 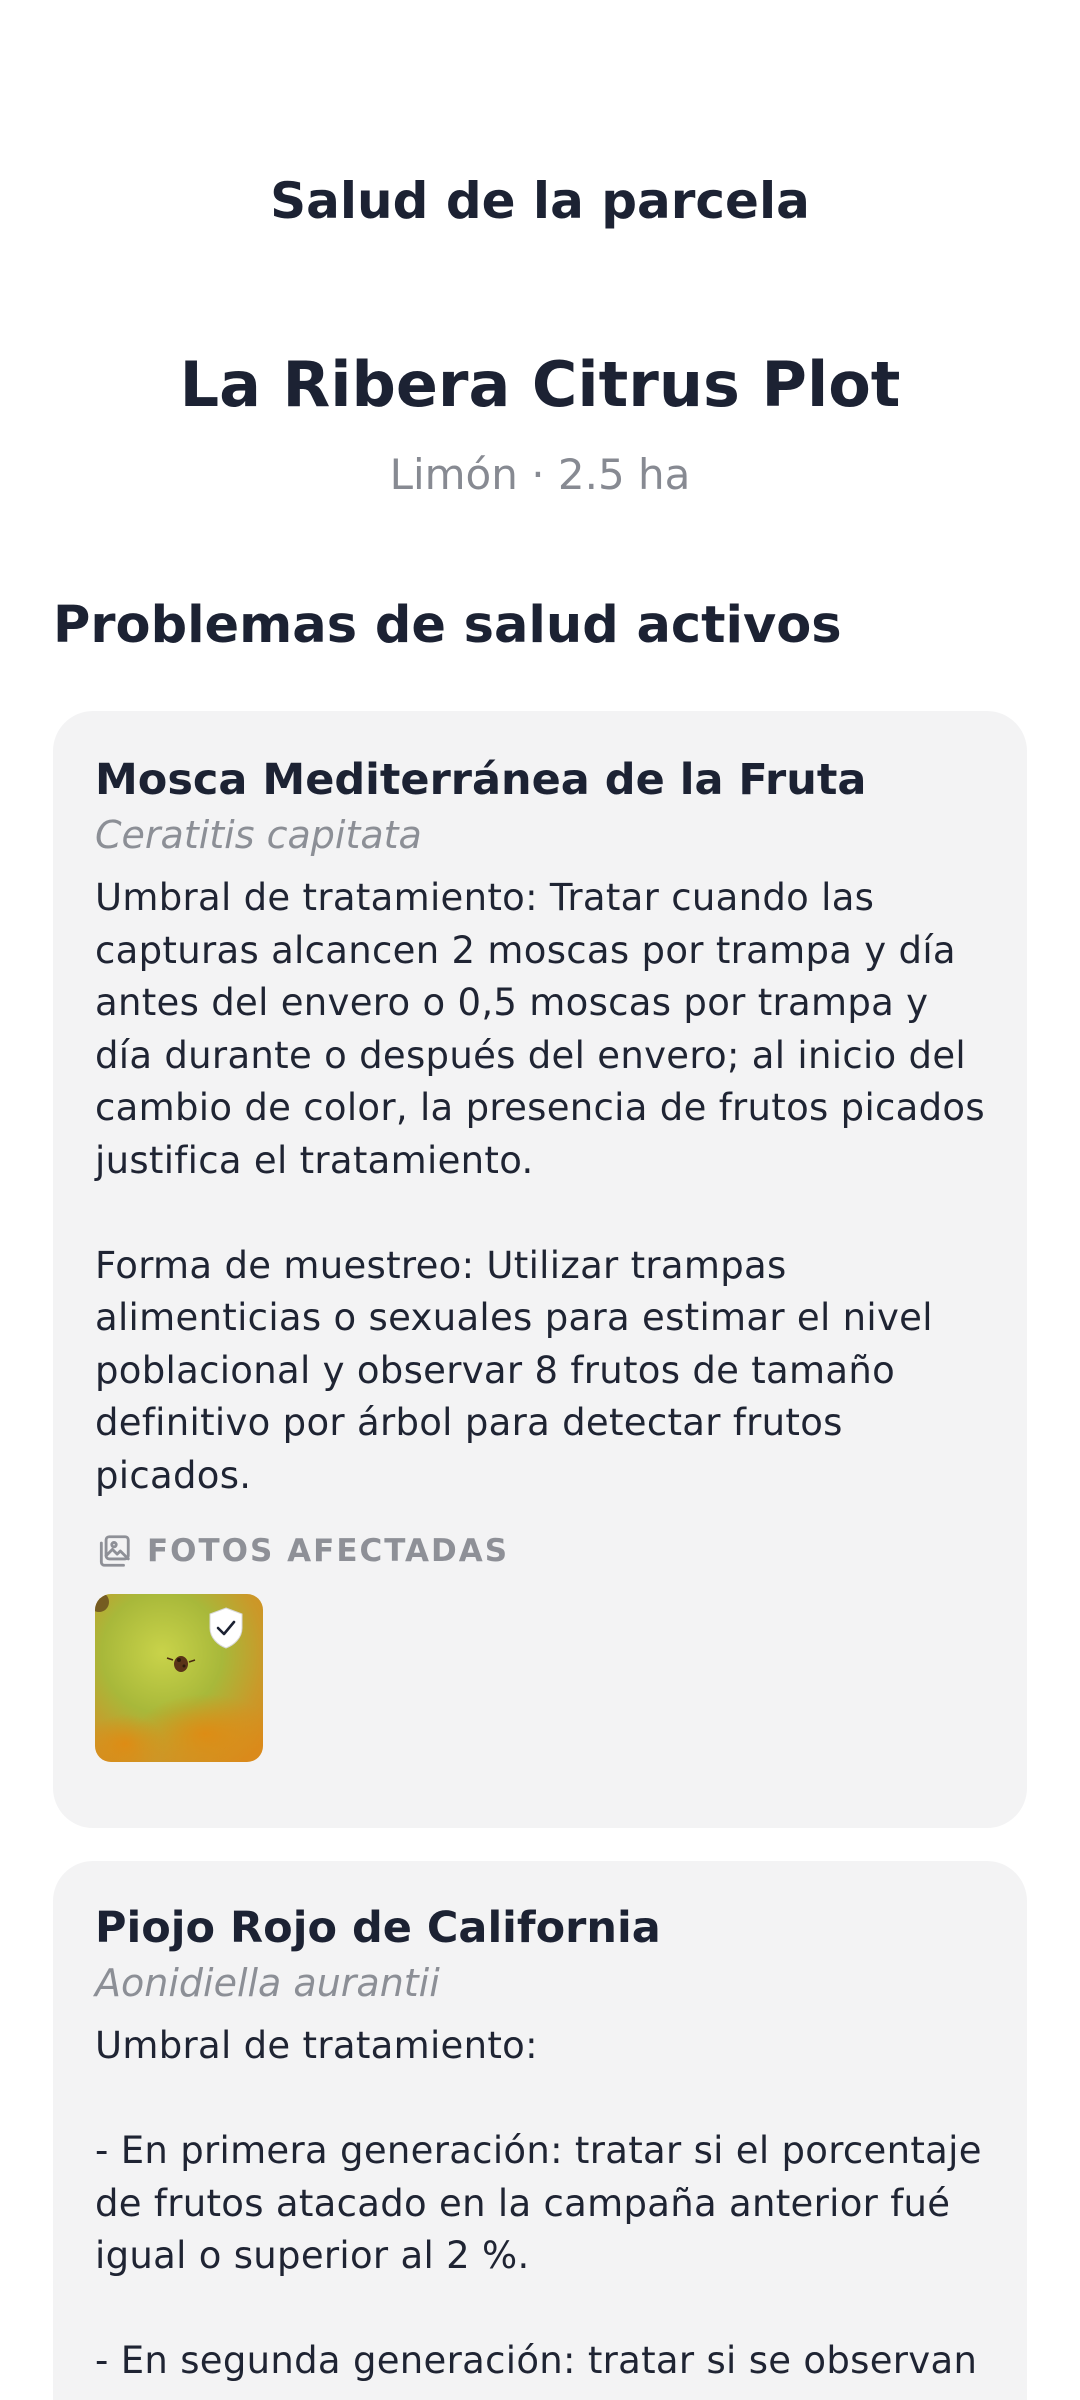 I want to click on issue-title: Mosca Mediterránea de la Fruta, so click(x=481, y=780).